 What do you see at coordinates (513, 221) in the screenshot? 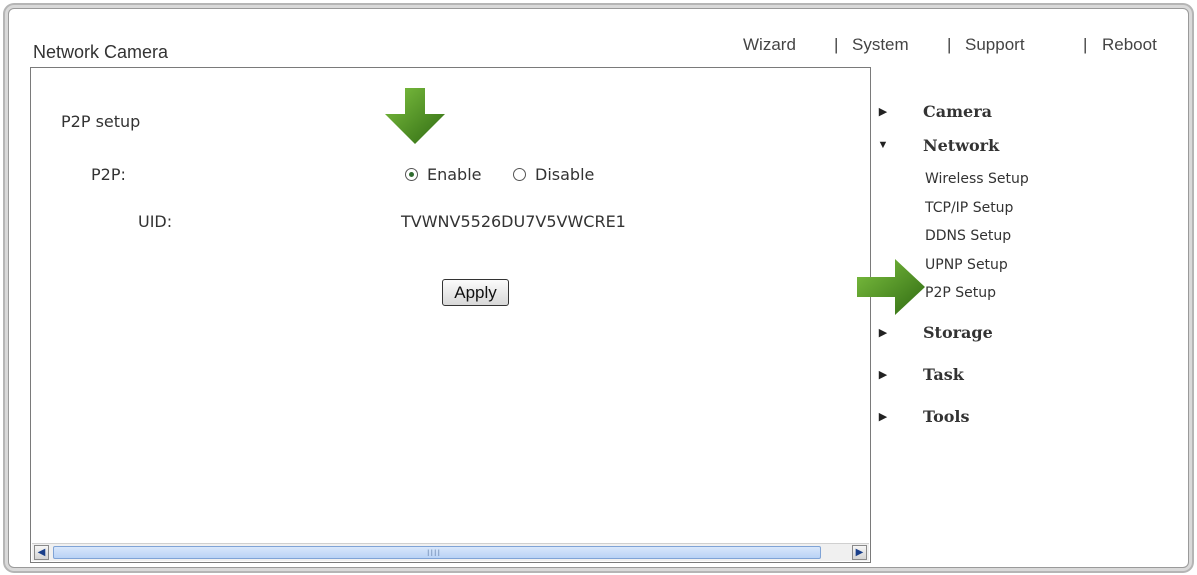
I see `uid-value: TVWNV5526DU7V5VWCRE1` at bounding box center [513, 221].